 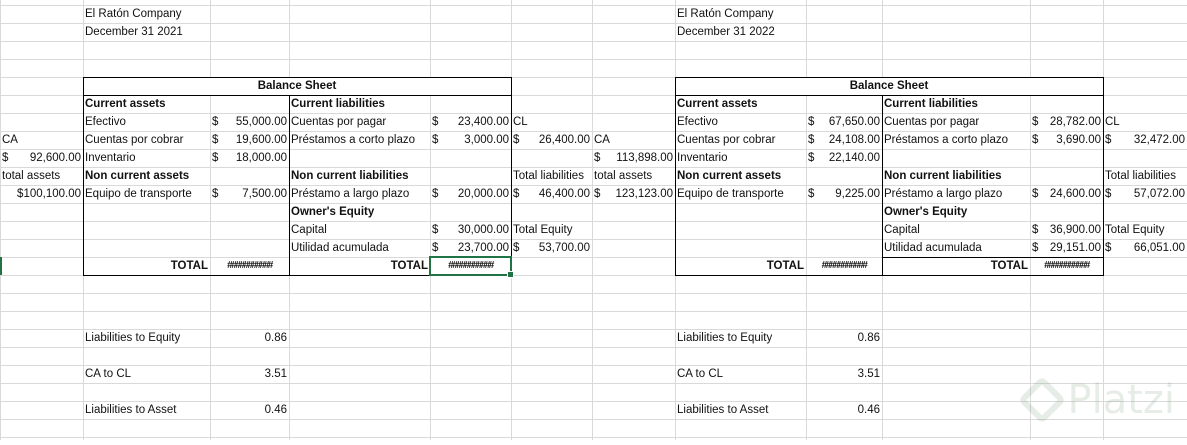 What do you see at coordinates (261, 122) in the screenshot?
I see `cell-value: 55,000.00` at bounding box center [261, 122].